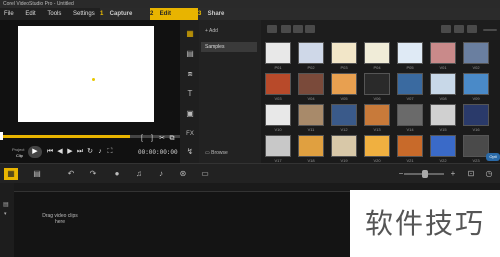 The width and height of the screenshot is (500, 257). Describe the element at coordinates (190, 114) in the screenshot. I see `graphic-icon: ▣` at that location.